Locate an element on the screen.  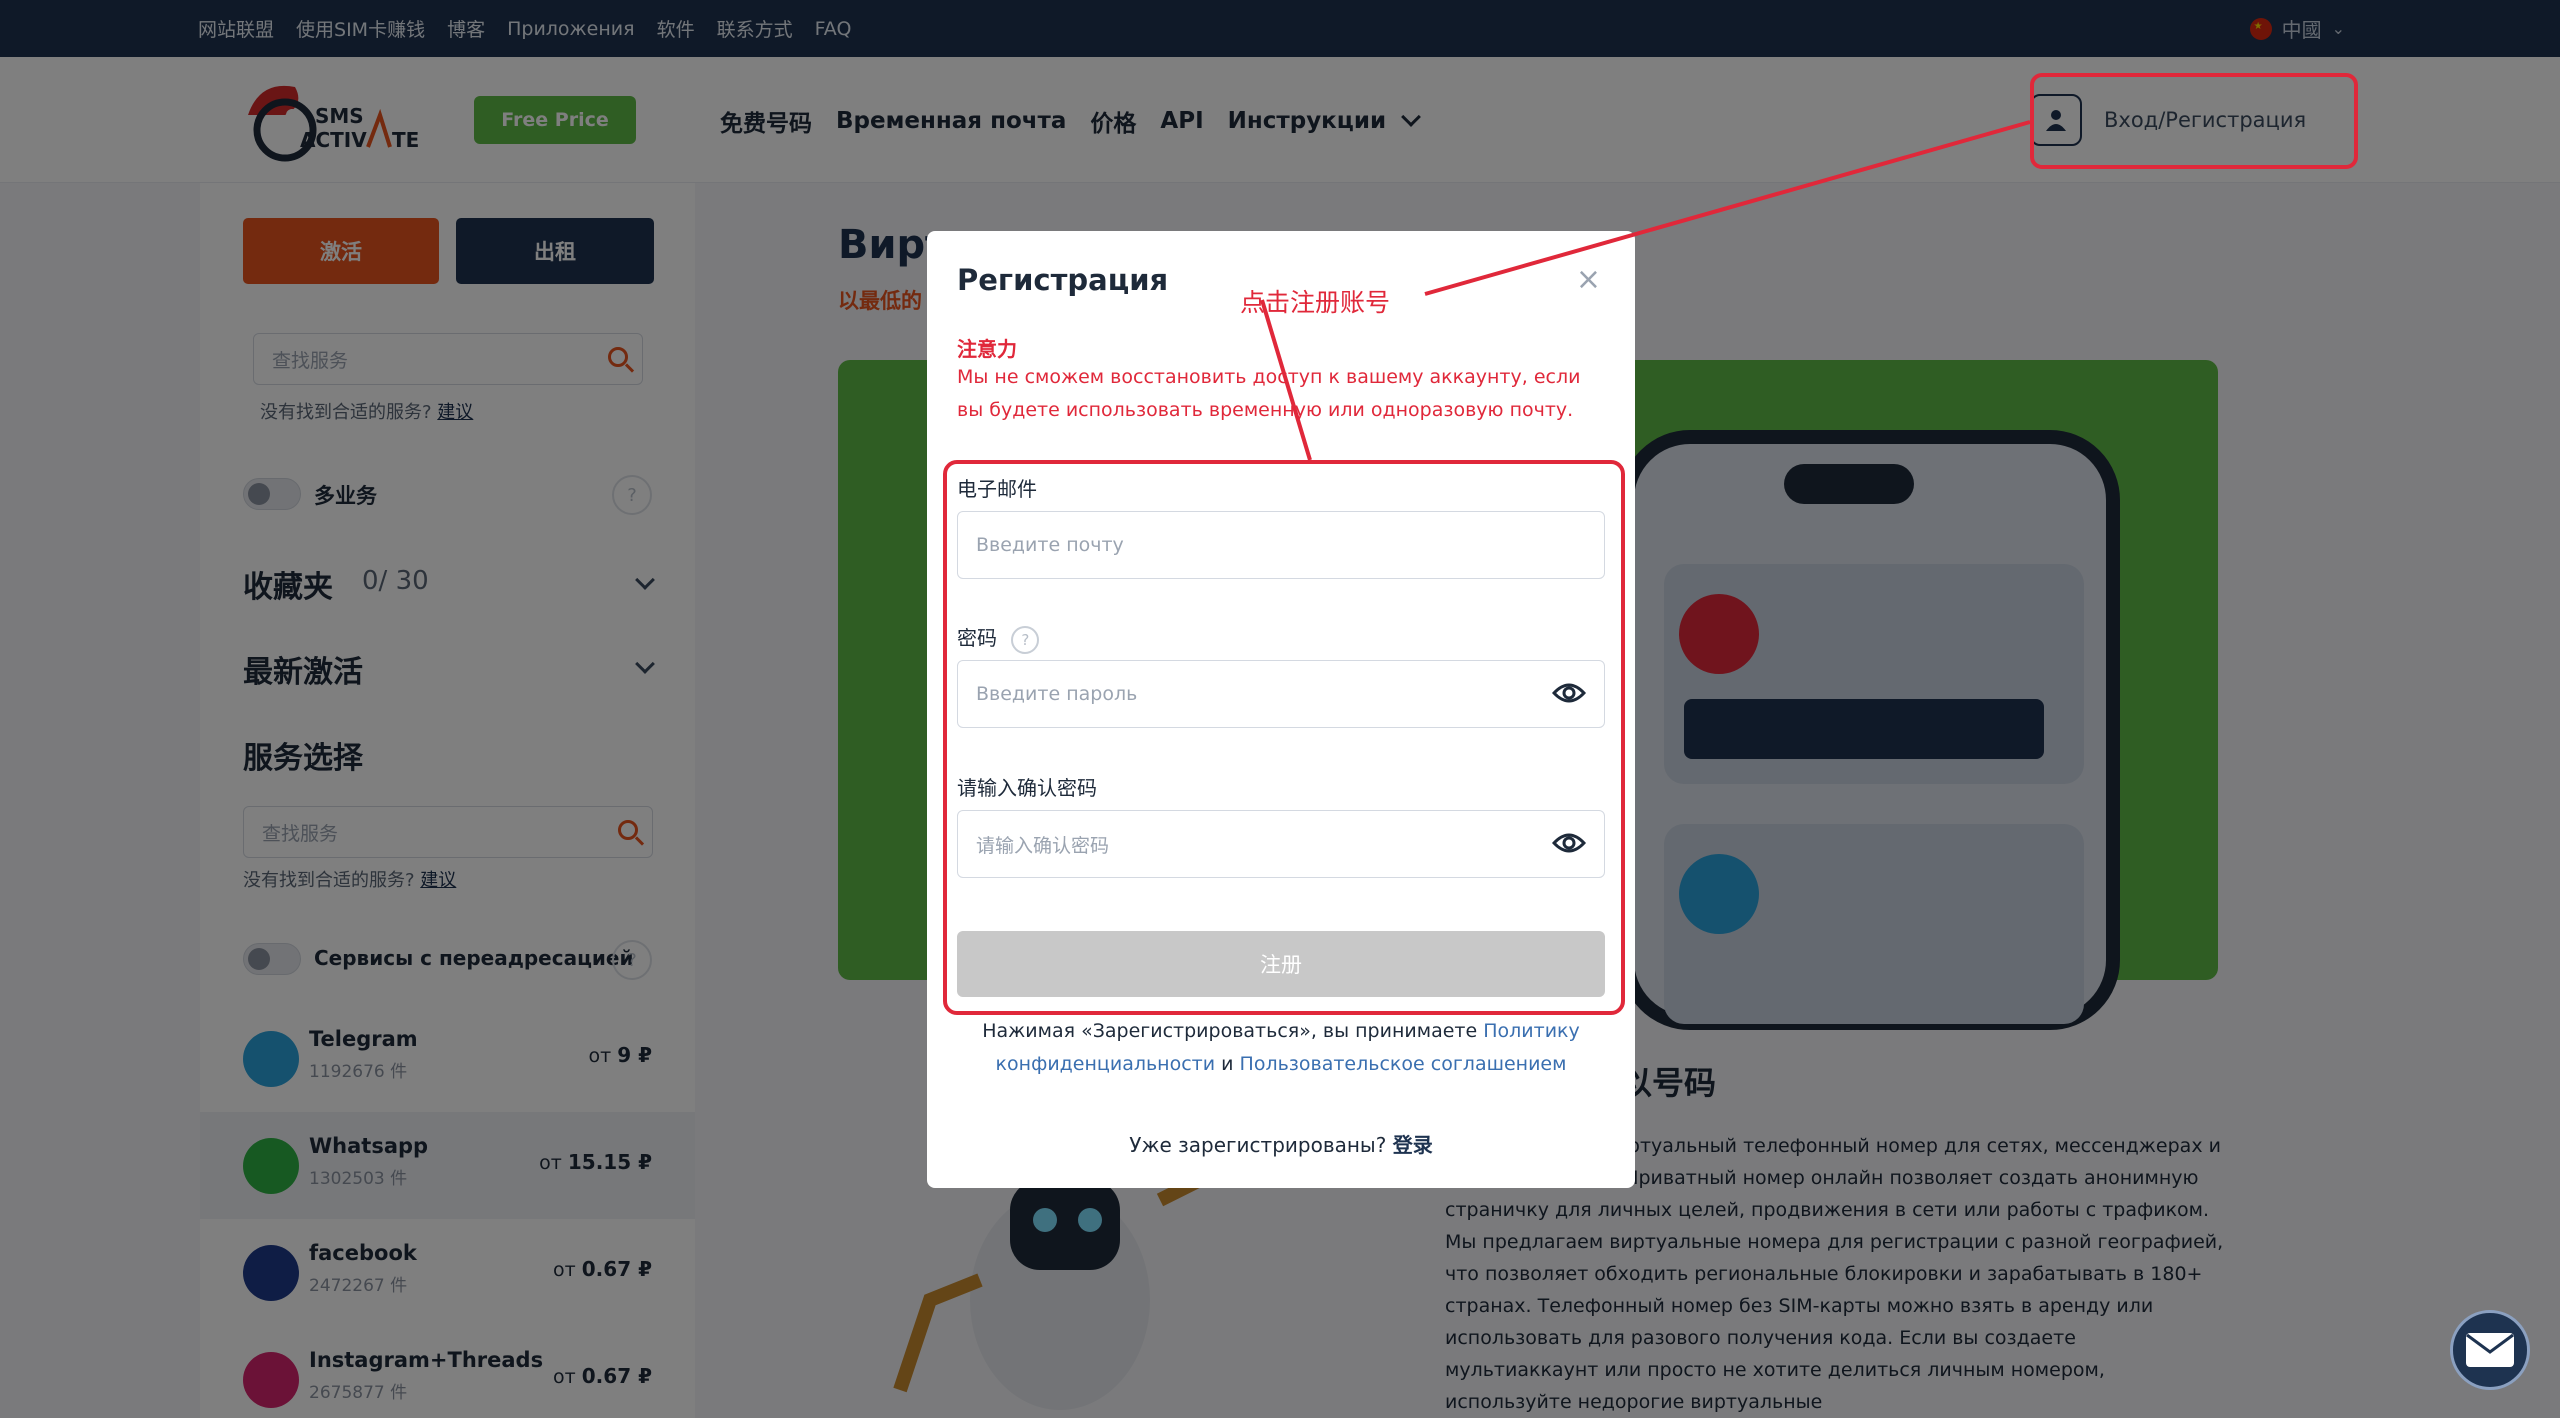
annotation-box-login is located at coordinates (2194, 121).